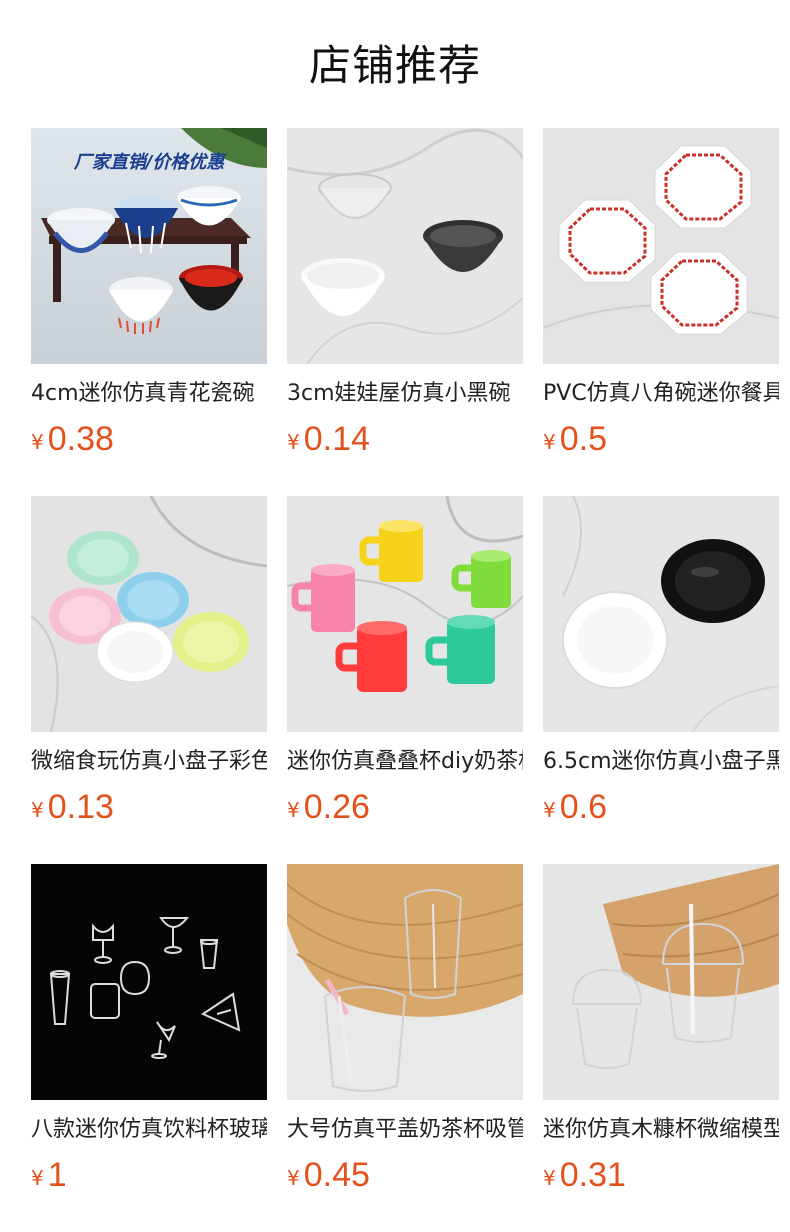 The image size is (790, 1232). I want to click on price-value: 0.26, so click(336, 807).